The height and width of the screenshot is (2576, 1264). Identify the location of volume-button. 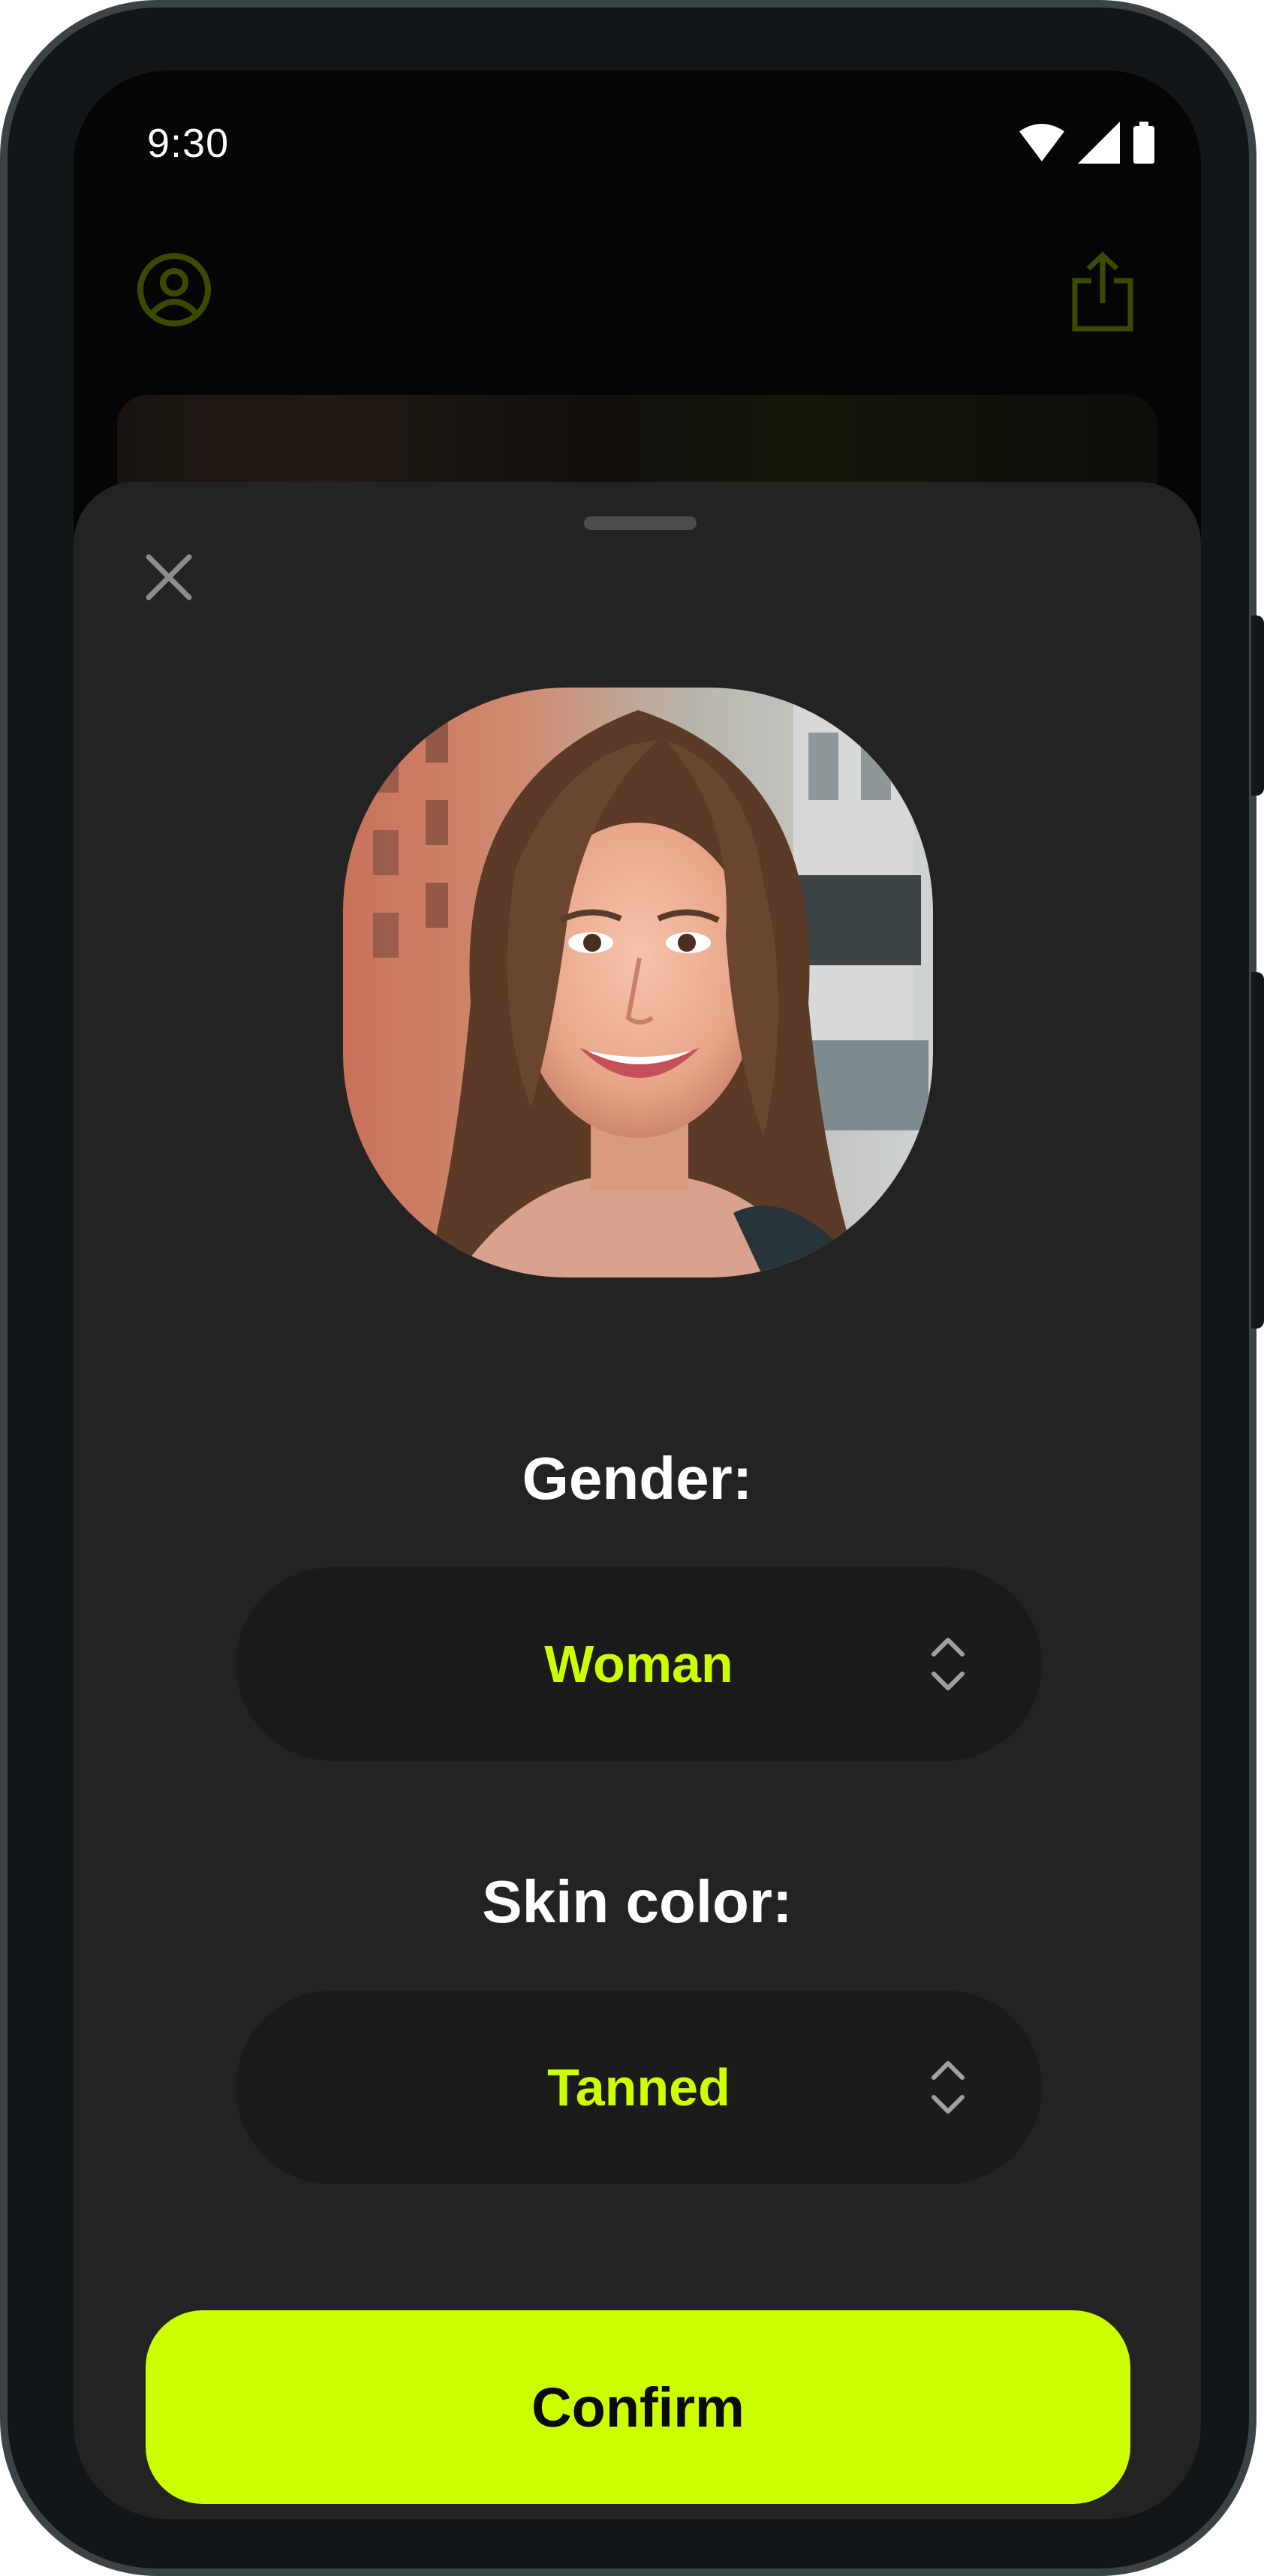
(1257, 705).